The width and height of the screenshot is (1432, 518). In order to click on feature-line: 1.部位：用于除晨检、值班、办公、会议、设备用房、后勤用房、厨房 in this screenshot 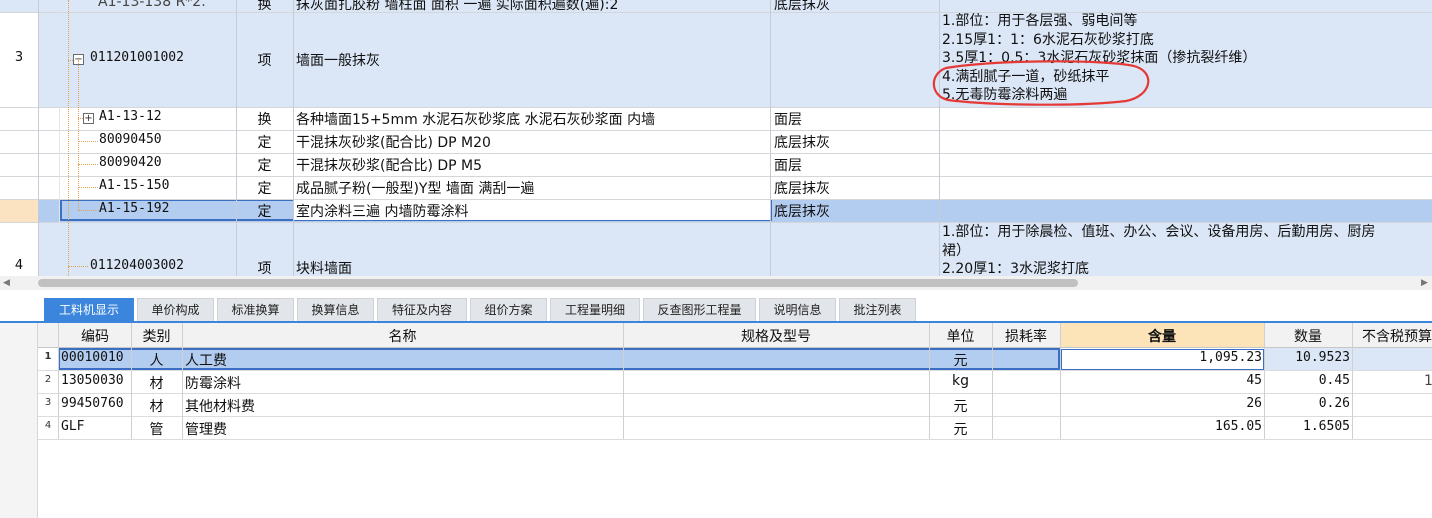, I will do `click(1159, 232)`.